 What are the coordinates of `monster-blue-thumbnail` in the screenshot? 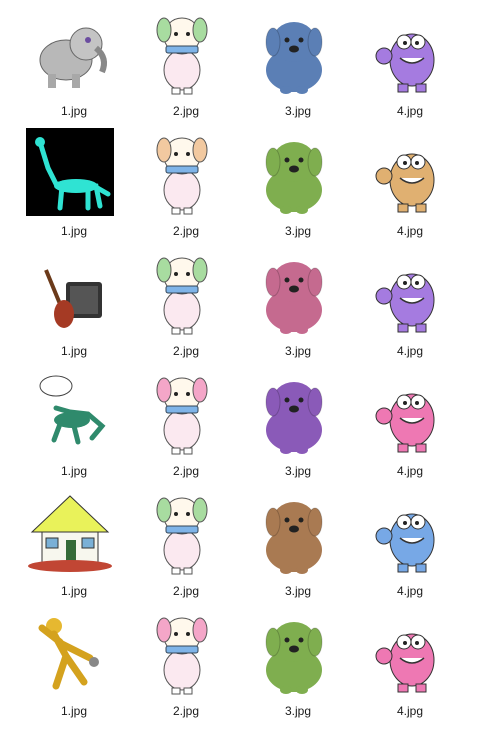 It's located at (406, 532).